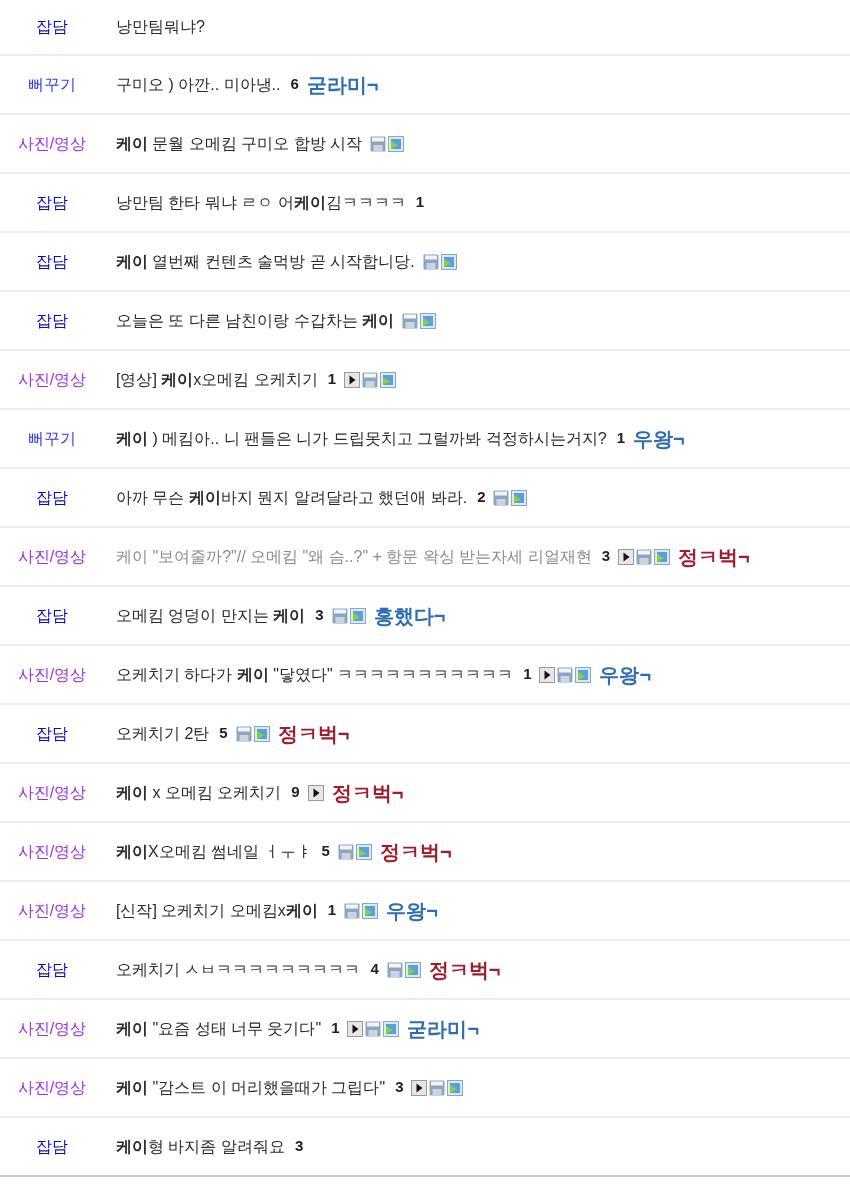 This screenshot has width=850, height=1184. Describe the element at coordinates (198, 84) in the screenshot. I see `post-title-link: 구미오 ) 아깐.. 미아냉..` at that location.